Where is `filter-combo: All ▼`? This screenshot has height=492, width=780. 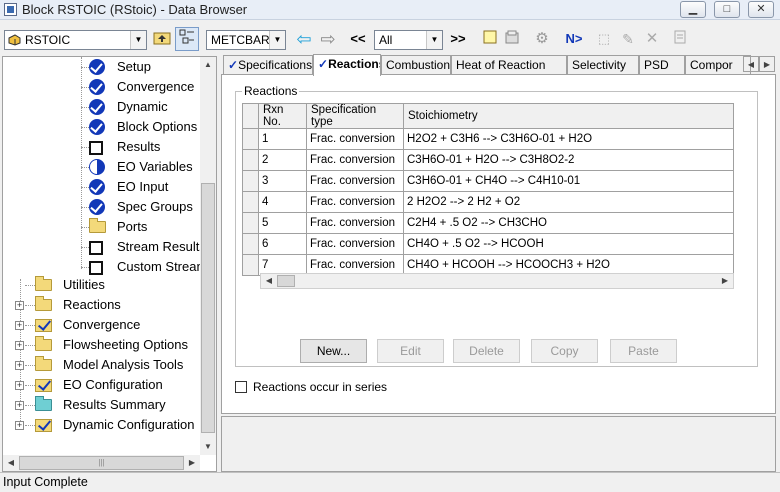
filter-combo: All ▼ is located at coordinates (408, 40).